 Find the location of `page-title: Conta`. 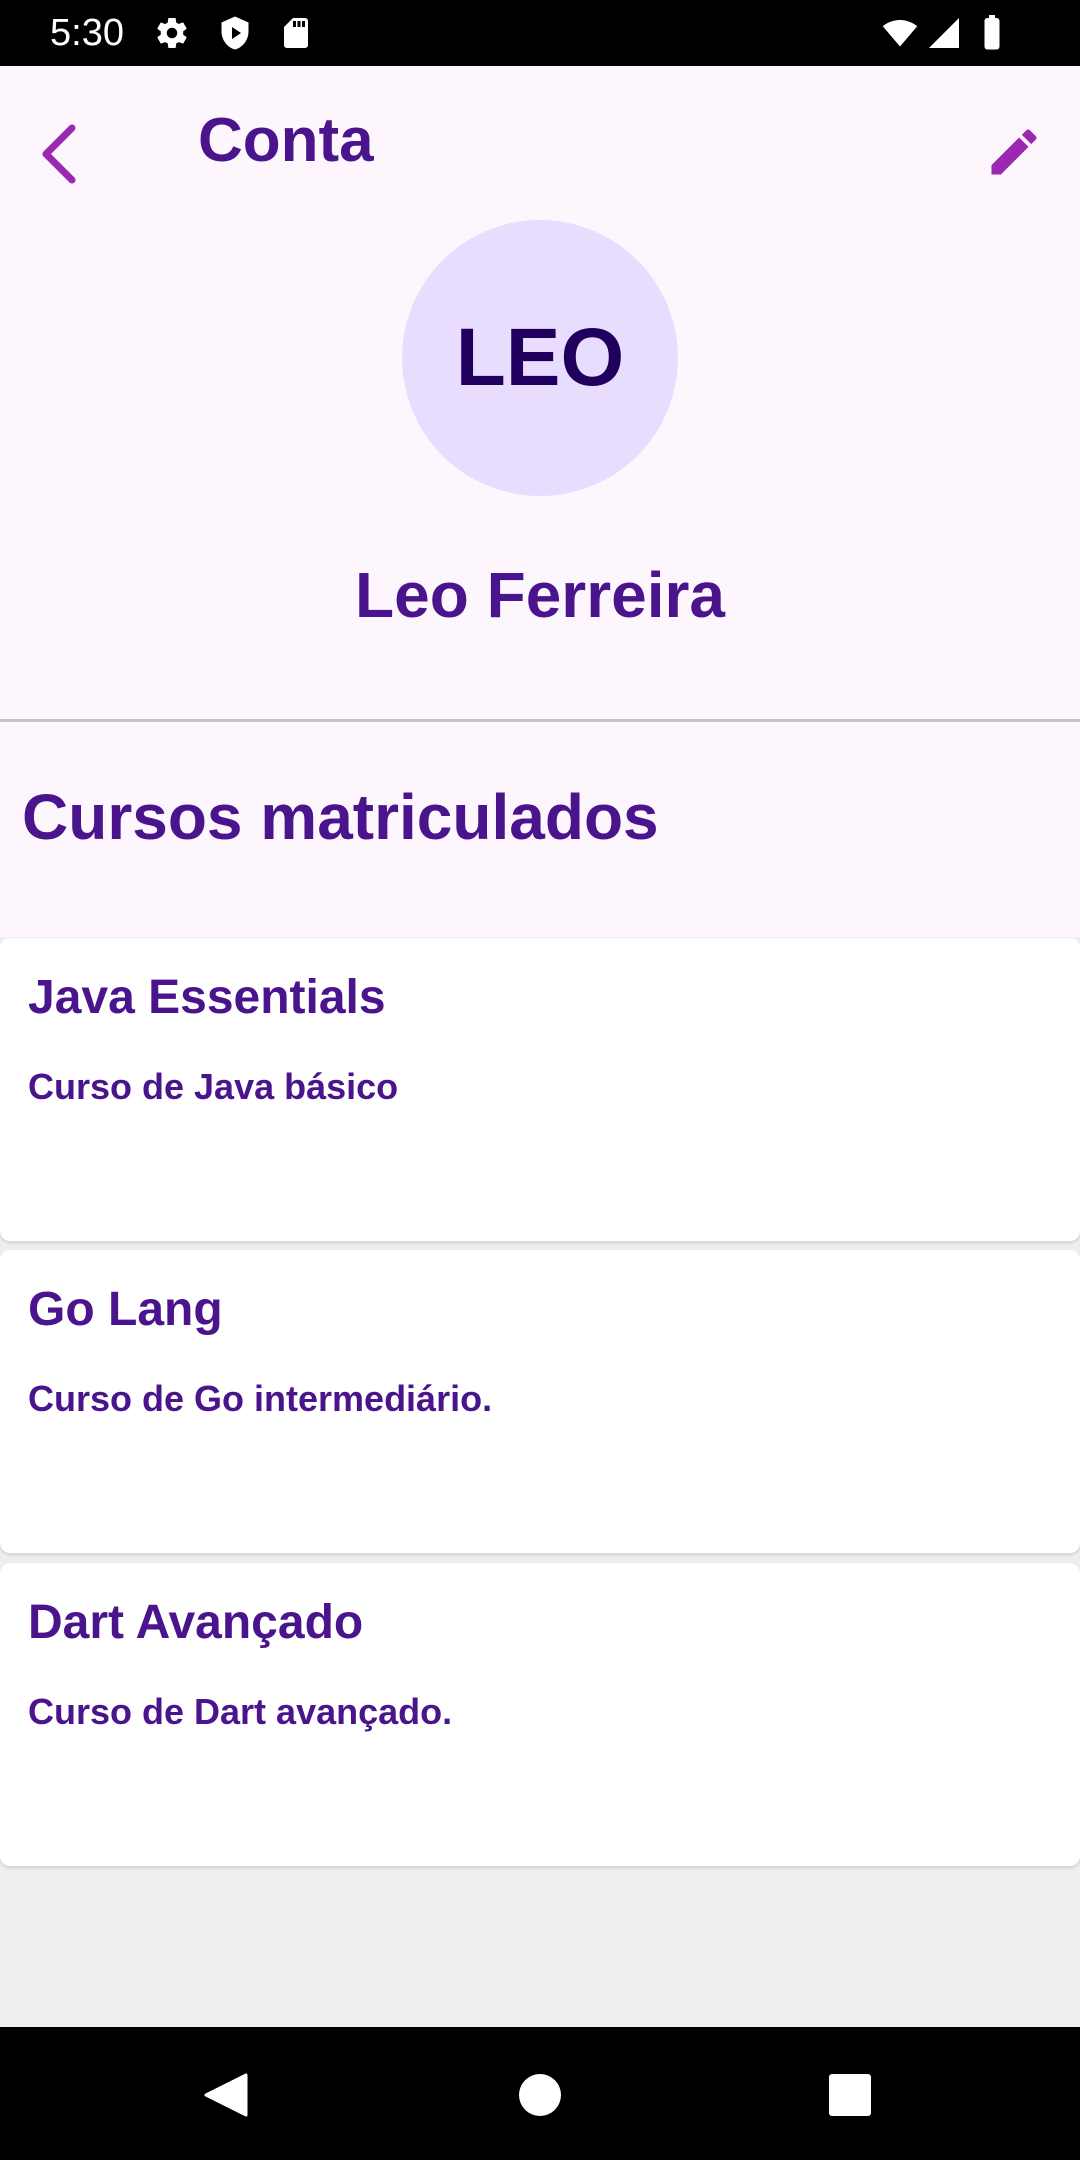

page-title: Conta is located at coordinates (286, 140).